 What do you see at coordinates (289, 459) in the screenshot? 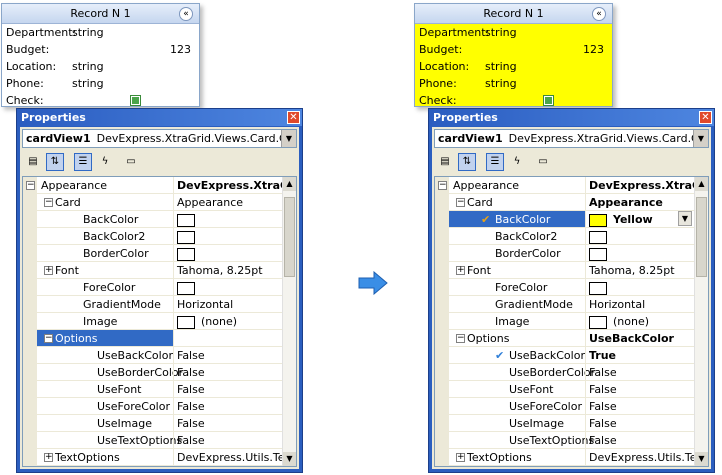
I see `scroll-down-icon: ▼` at bounding box center [289, 459].